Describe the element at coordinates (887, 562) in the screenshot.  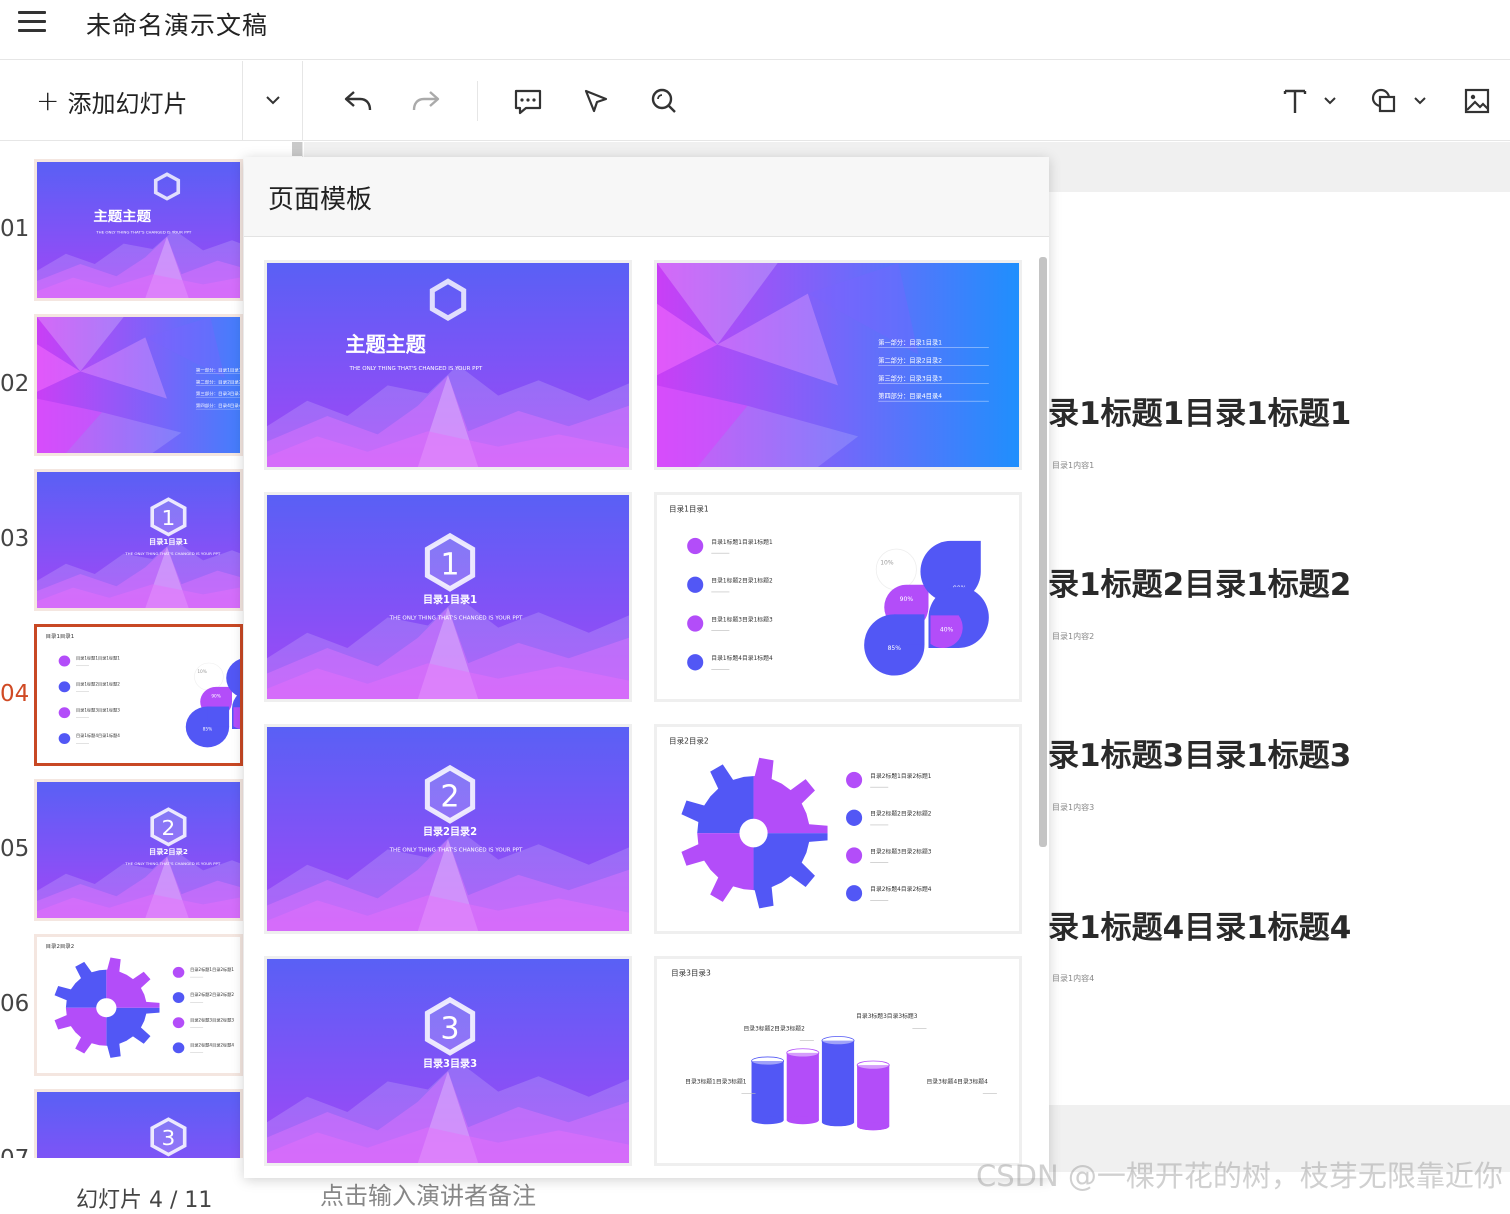
I see `svg-text: 10%` at that location.